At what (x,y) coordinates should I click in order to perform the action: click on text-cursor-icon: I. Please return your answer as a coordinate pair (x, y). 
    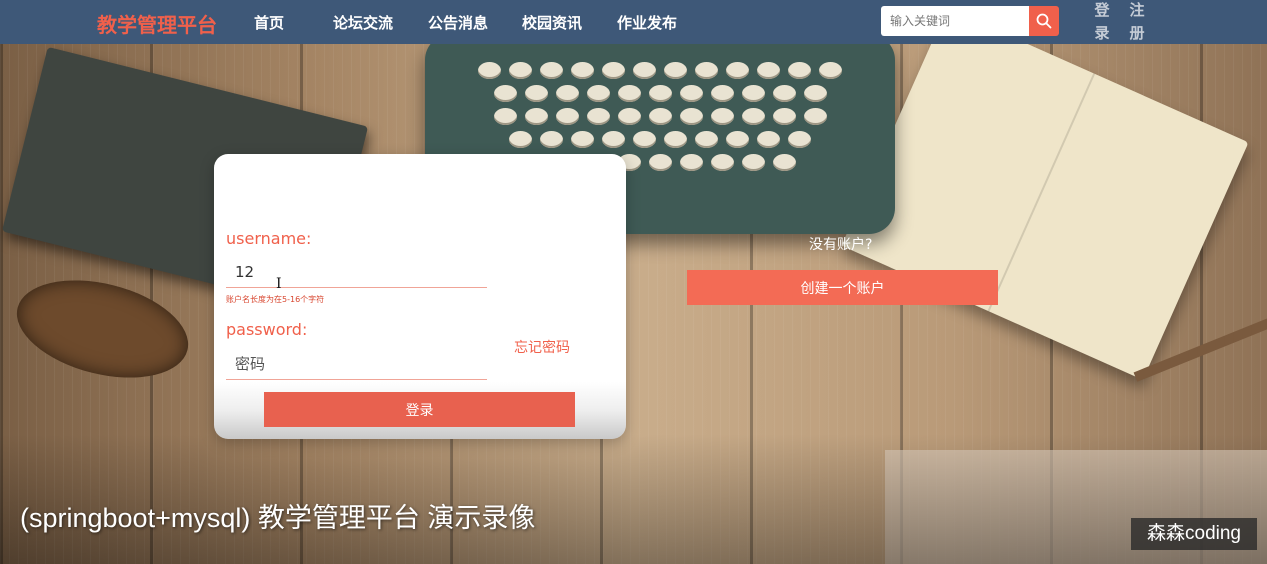
    Looking at the image, I should click on (279, 284).